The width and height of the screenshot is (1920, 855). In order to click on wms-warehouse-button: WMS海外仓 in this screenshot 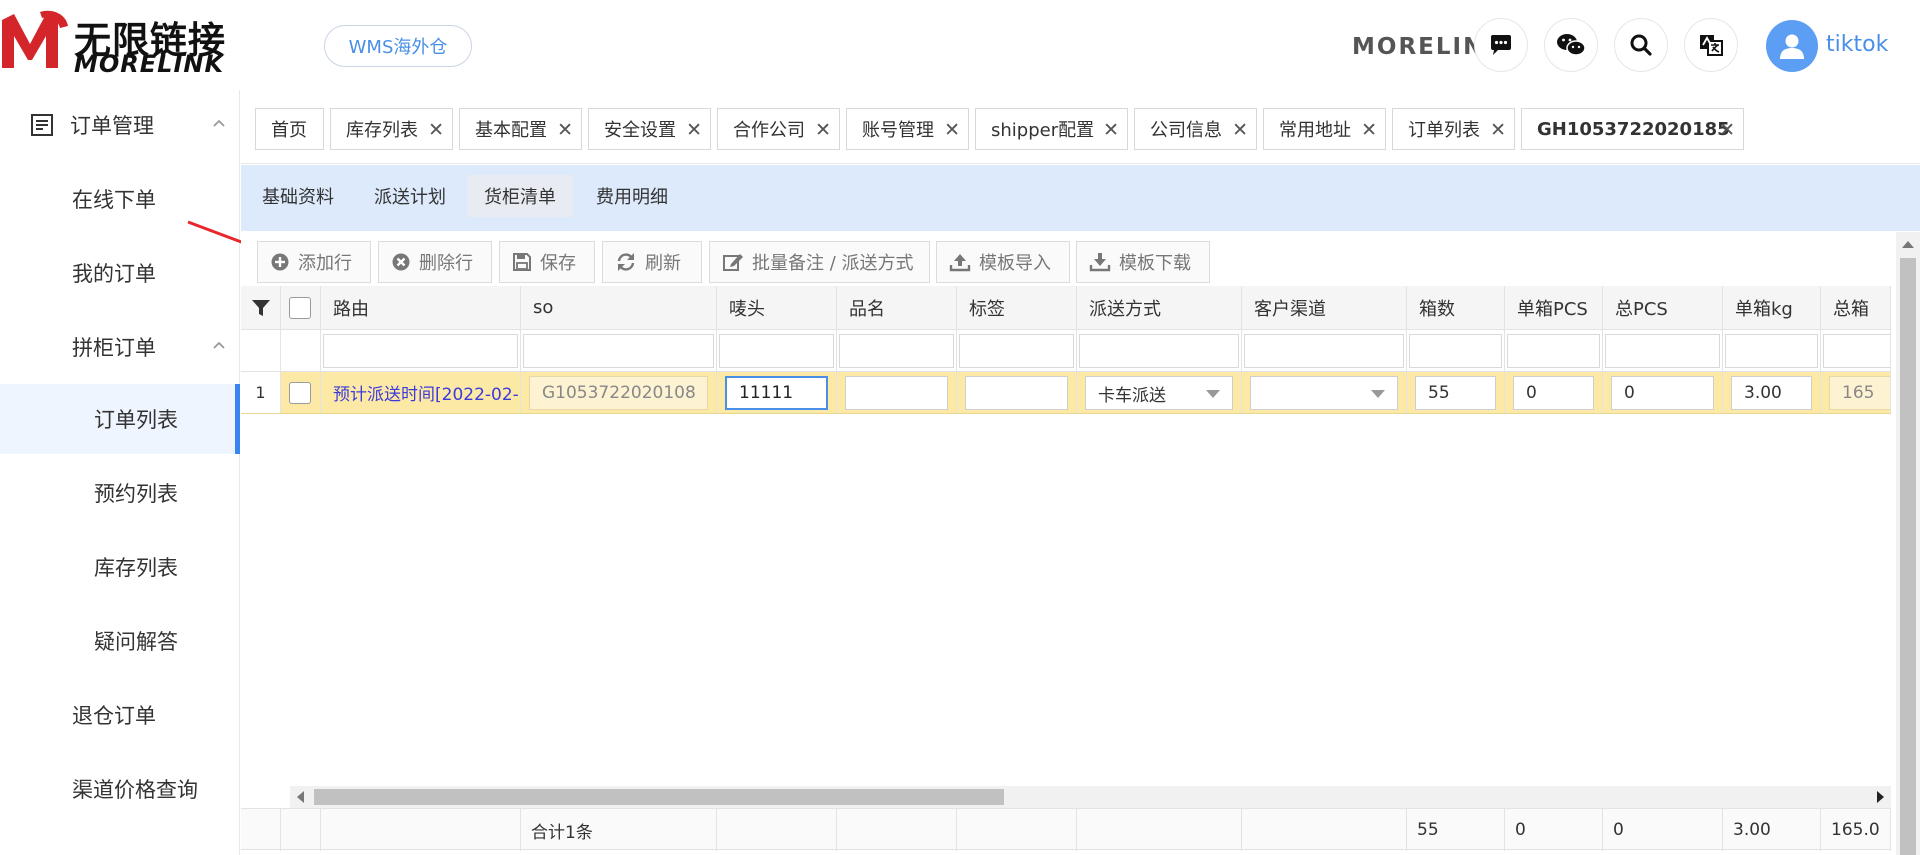, I will do `click(398, 46)`.